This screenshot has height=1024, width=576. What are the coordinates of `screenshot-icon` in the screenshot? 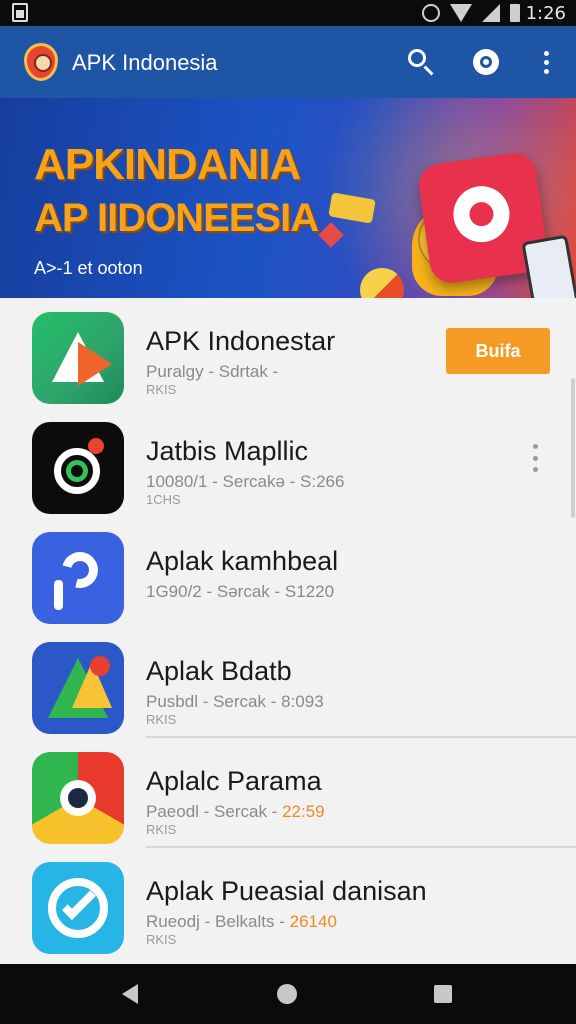 It's located at (20, 12).